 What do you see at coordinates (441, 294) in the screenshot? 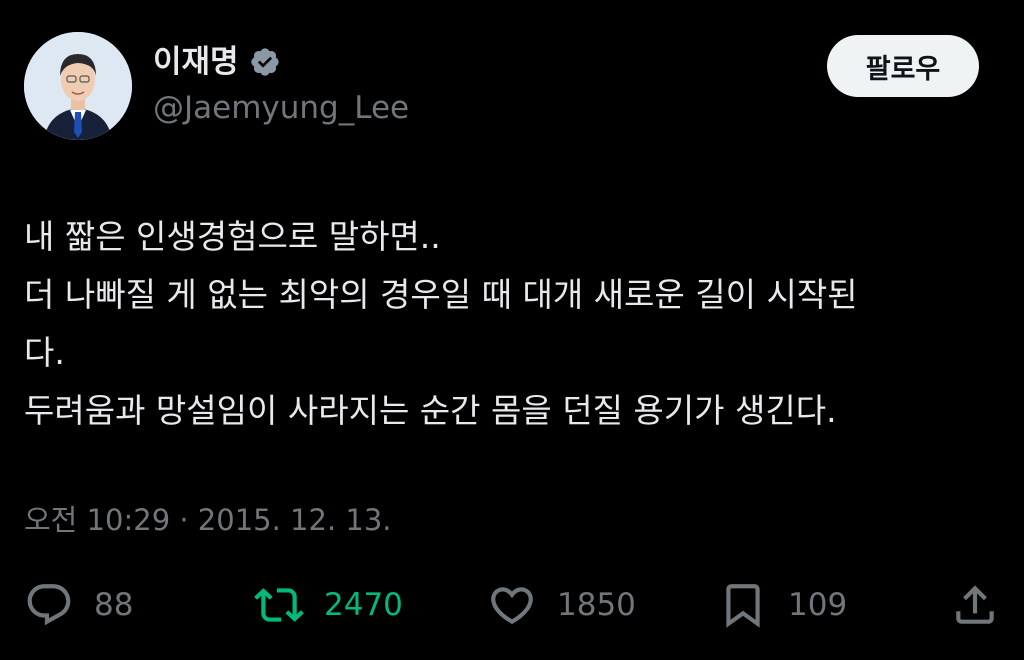
I see `tweet-line: 더 나빠질 게 없는 최악의 경우일 때 대개 새로운 길이 시작된` at bounding box center [441, 294].